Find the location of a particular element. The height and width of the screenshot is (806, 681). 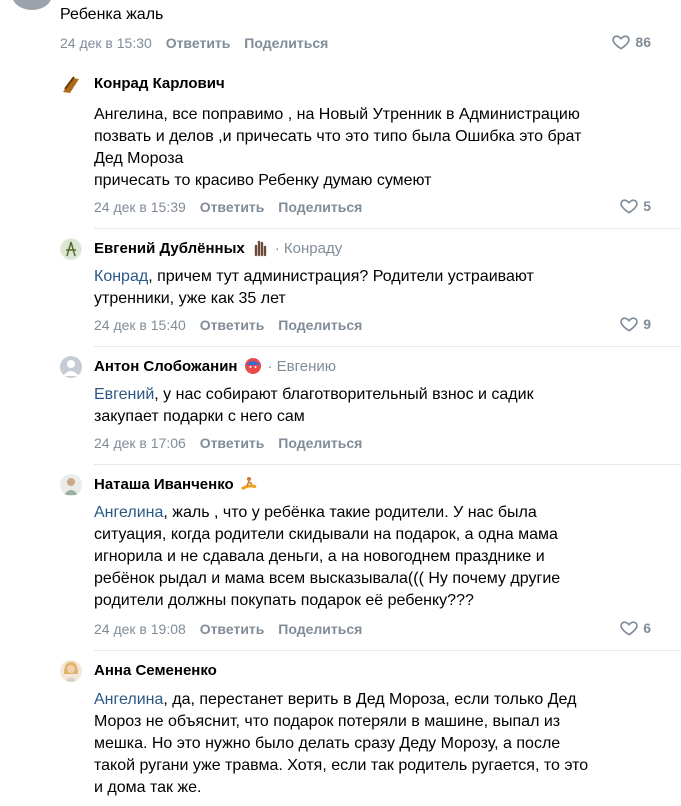

reply-to-link: · Евгению is located at coordinates (302, 366).